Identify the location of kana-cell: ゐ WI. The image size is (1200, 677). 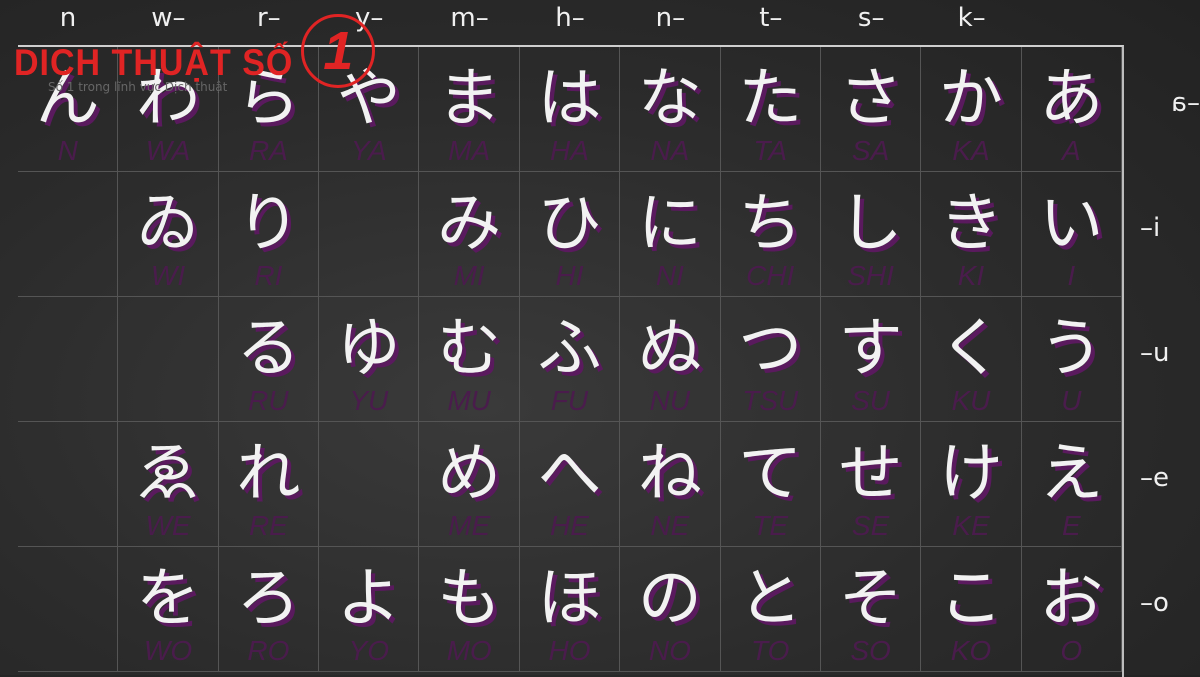
(168, 234).